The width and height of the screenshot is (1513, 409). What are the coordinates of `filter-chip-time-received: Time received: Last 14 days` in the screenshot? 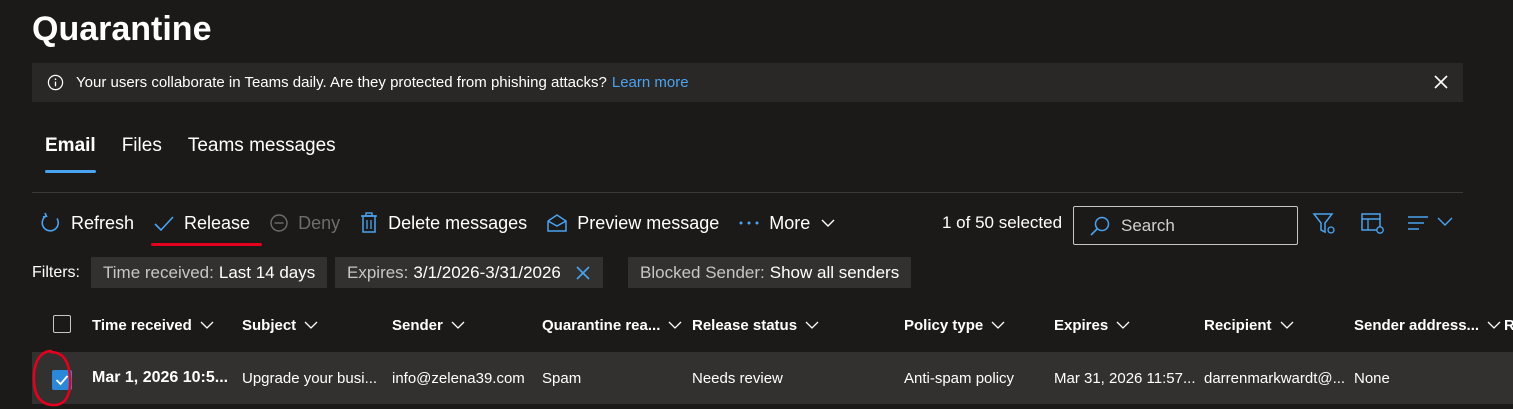 It's located at (209, 272).